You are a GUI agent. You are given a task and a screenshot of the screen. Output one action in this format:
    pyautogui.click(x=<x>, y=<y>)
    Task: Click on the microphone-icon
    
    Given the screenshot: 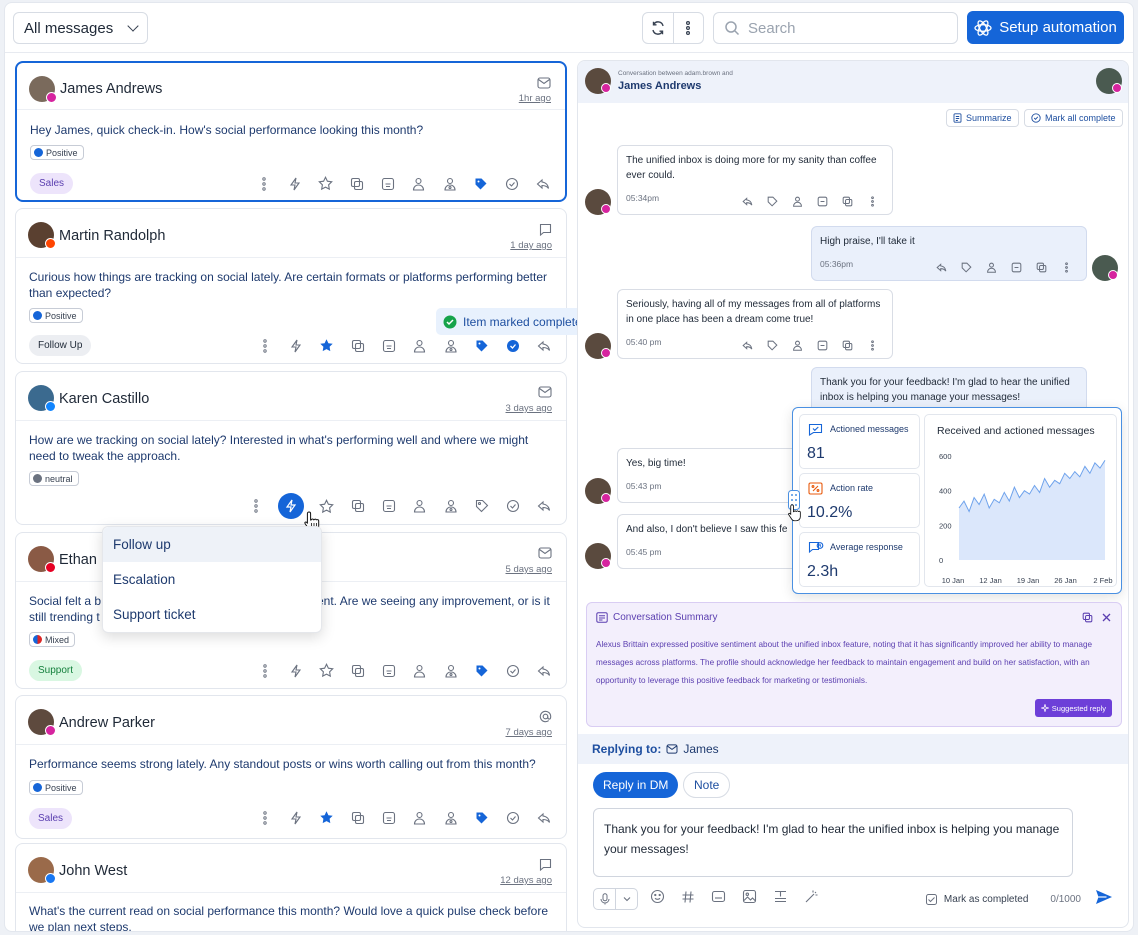 What is the action you would take?
    pyautogui.click(x=604, y=899)
    